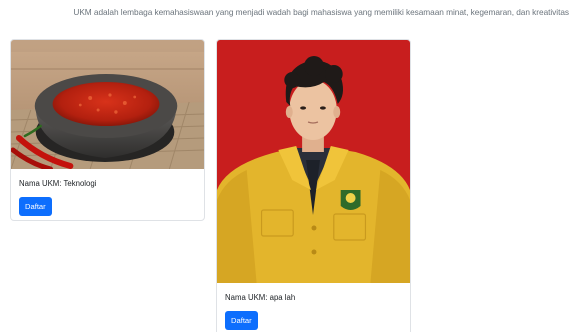 This screenshot has height=332, width=575. What do you see at coordinates (58, 183) in the screenshot?
I see `ukm-card-title: Nama UKM: Teknologi` at bounding box center [58, 183].